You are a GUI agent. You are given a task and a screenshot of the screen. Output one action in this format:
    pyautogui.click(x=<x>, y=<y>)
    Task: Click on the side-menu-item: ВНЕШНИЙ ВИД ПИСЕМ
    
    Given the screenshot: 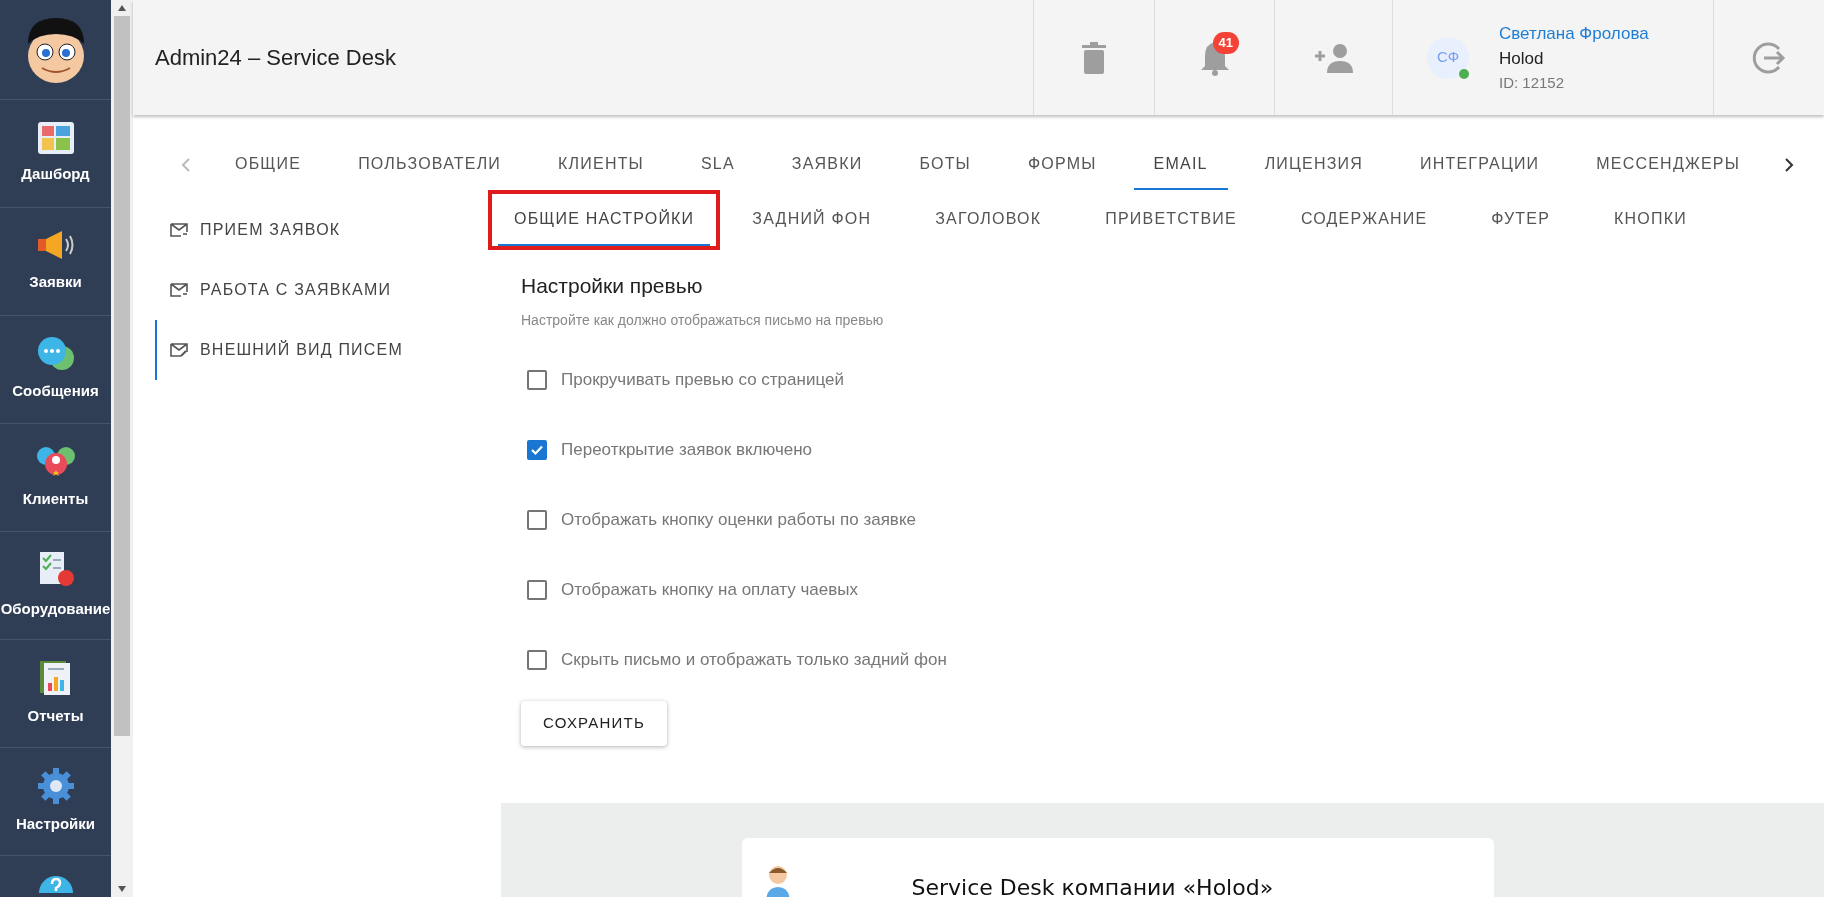 What is the action you would take?
    pyautogui.click(x=321, y=350)
    